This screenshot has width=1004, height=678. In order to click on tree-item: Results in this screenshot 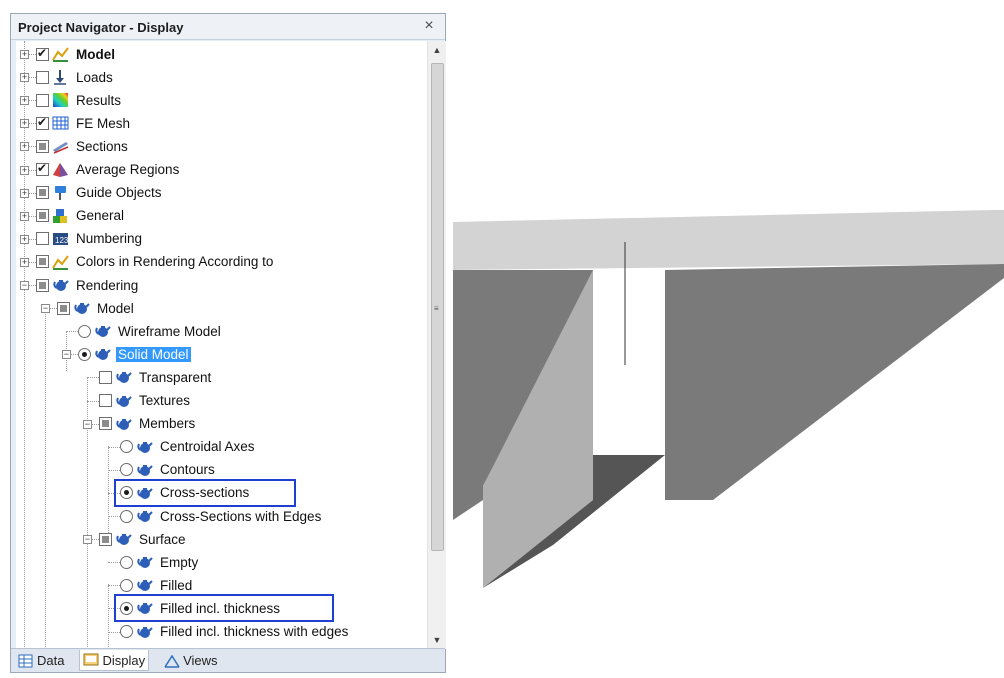, I will do `click(79, 100)`.